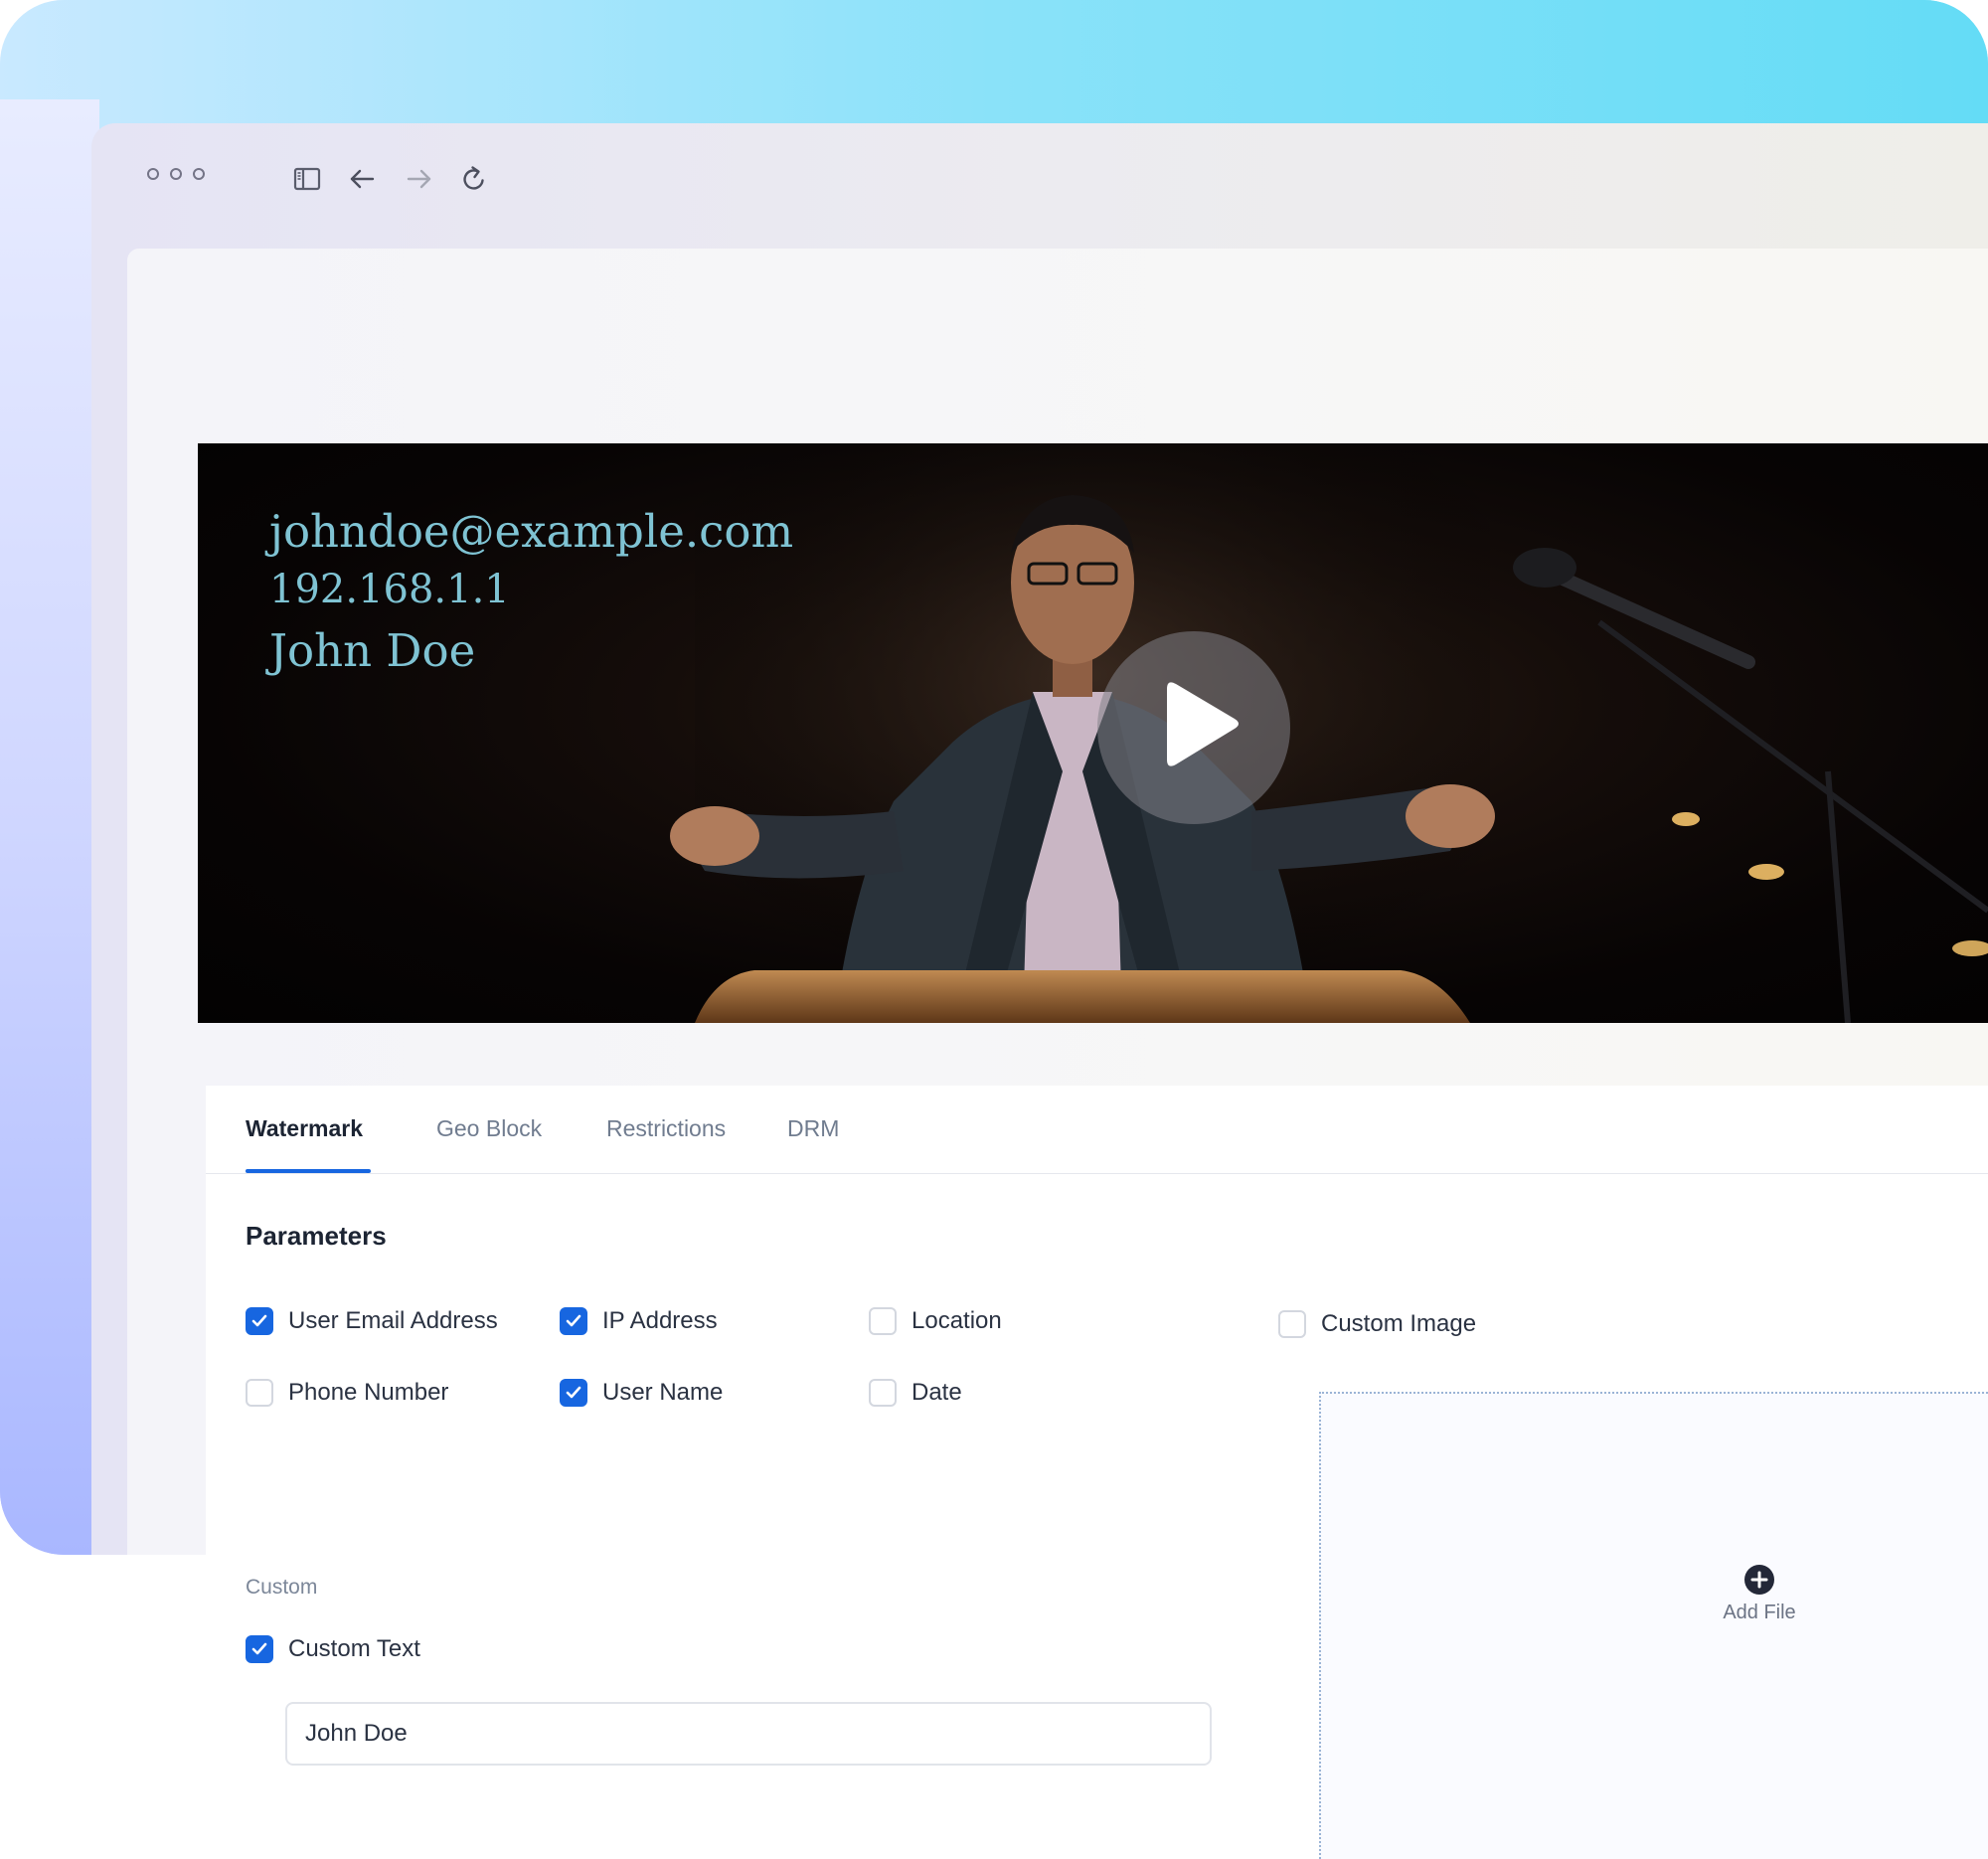 The image size is (1988, 1859). I want to click on checkbox-custom-image, so click(1292, 1324).